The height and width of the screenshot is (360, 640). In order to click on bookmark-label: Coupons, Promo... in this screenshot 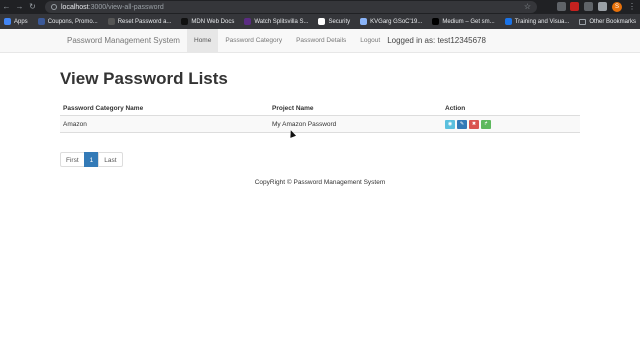, I will do `click(72, 21)`.